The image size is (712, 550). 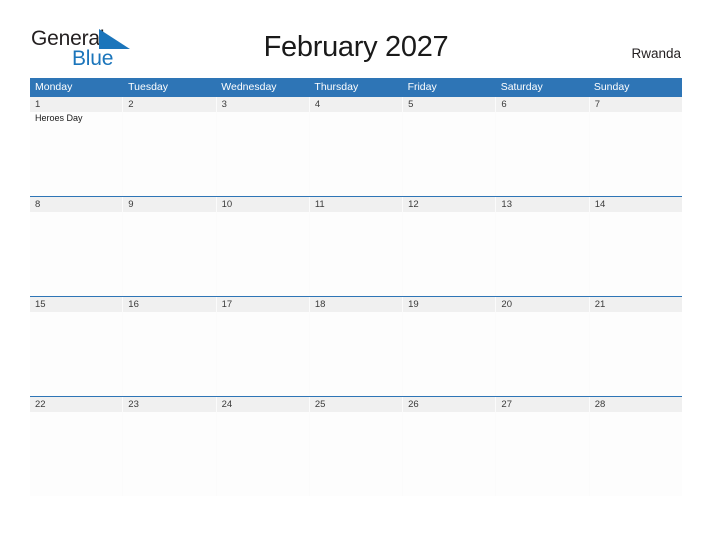 I want to click on calendar-day-cell: 4, so click(x=356, y=146).